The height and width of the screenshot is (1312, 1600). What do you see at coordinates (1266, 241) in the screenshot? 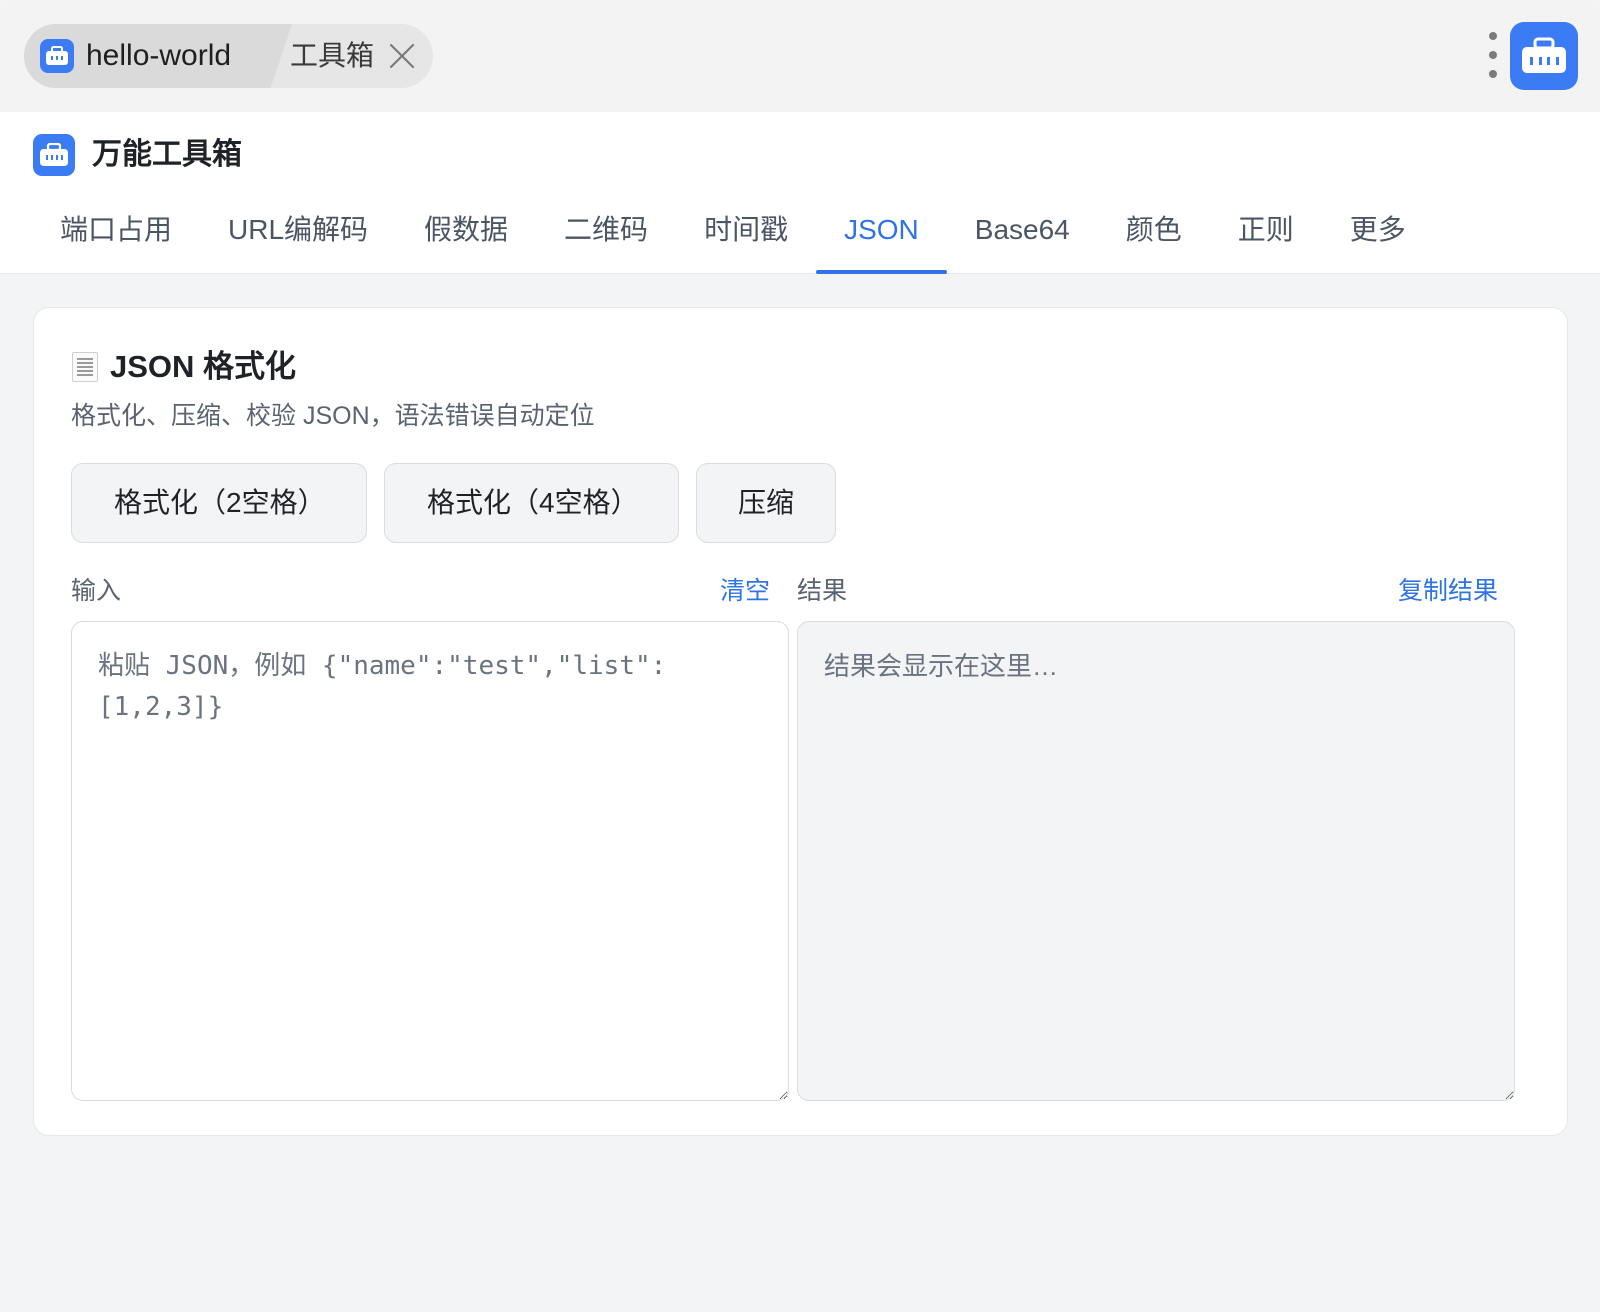
I see `tab-regex: 正则` at bounding box center [1266, 241].